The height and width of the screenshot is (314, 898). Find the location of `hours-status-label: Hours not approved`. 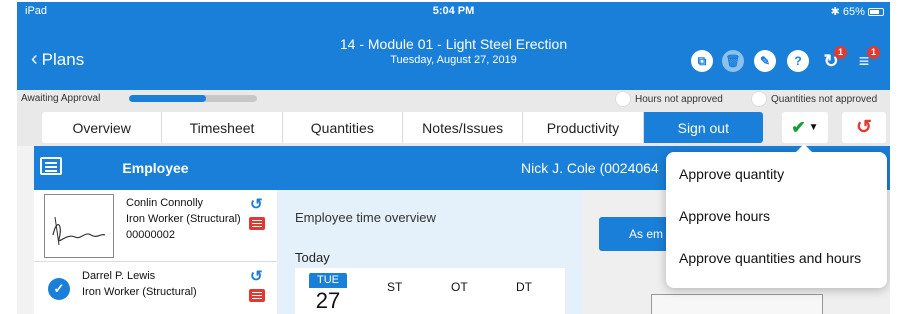

hours-status-label: Hours not approved is located at coordinates (679, 99).